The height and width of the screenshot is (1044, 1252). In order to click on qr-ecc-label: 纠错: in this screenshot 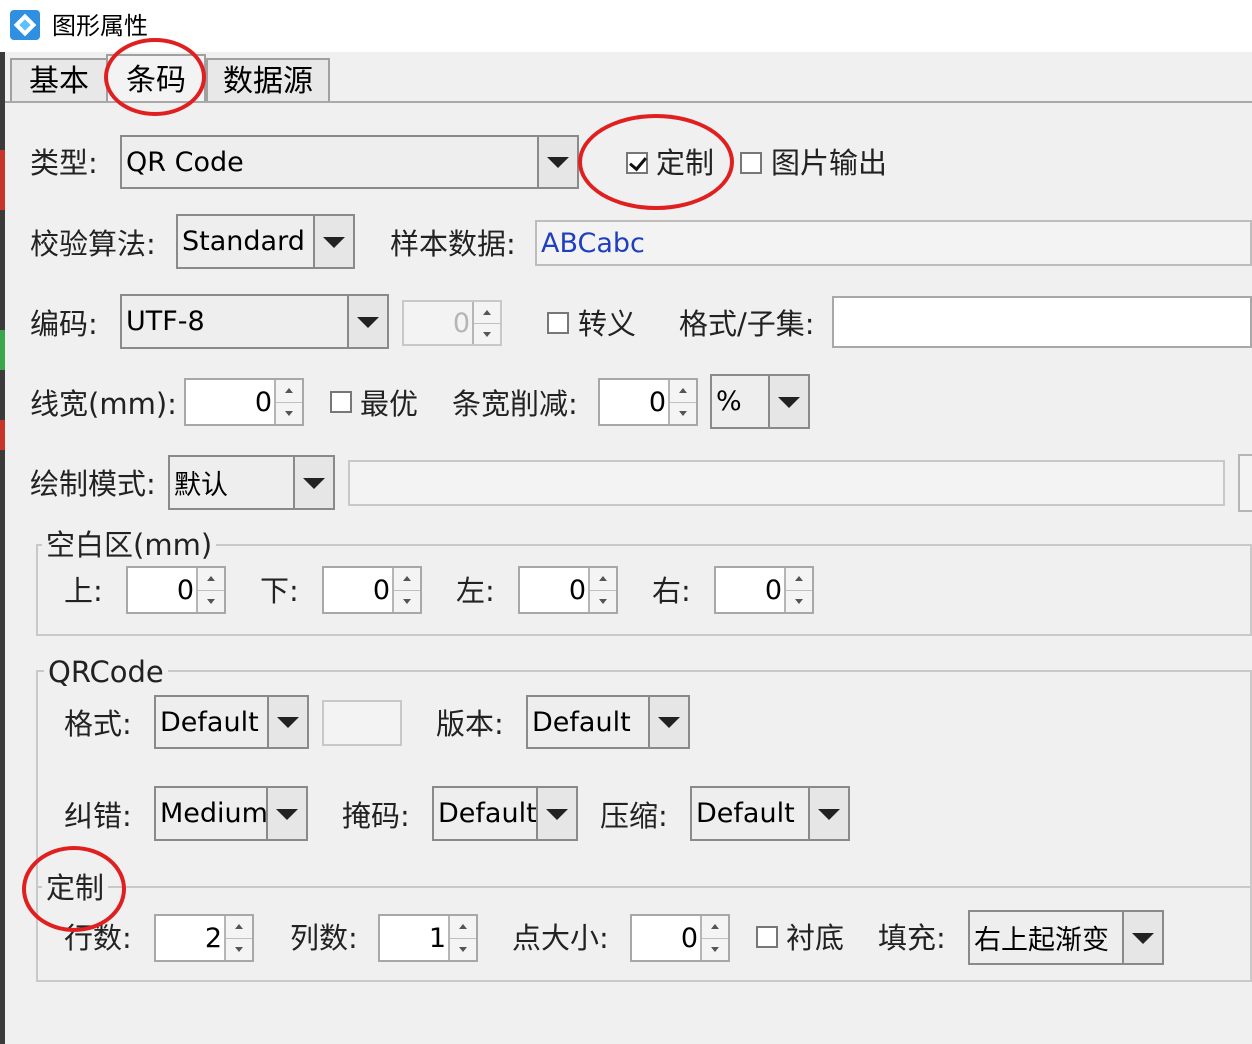, I will do `click(98, 816)`.